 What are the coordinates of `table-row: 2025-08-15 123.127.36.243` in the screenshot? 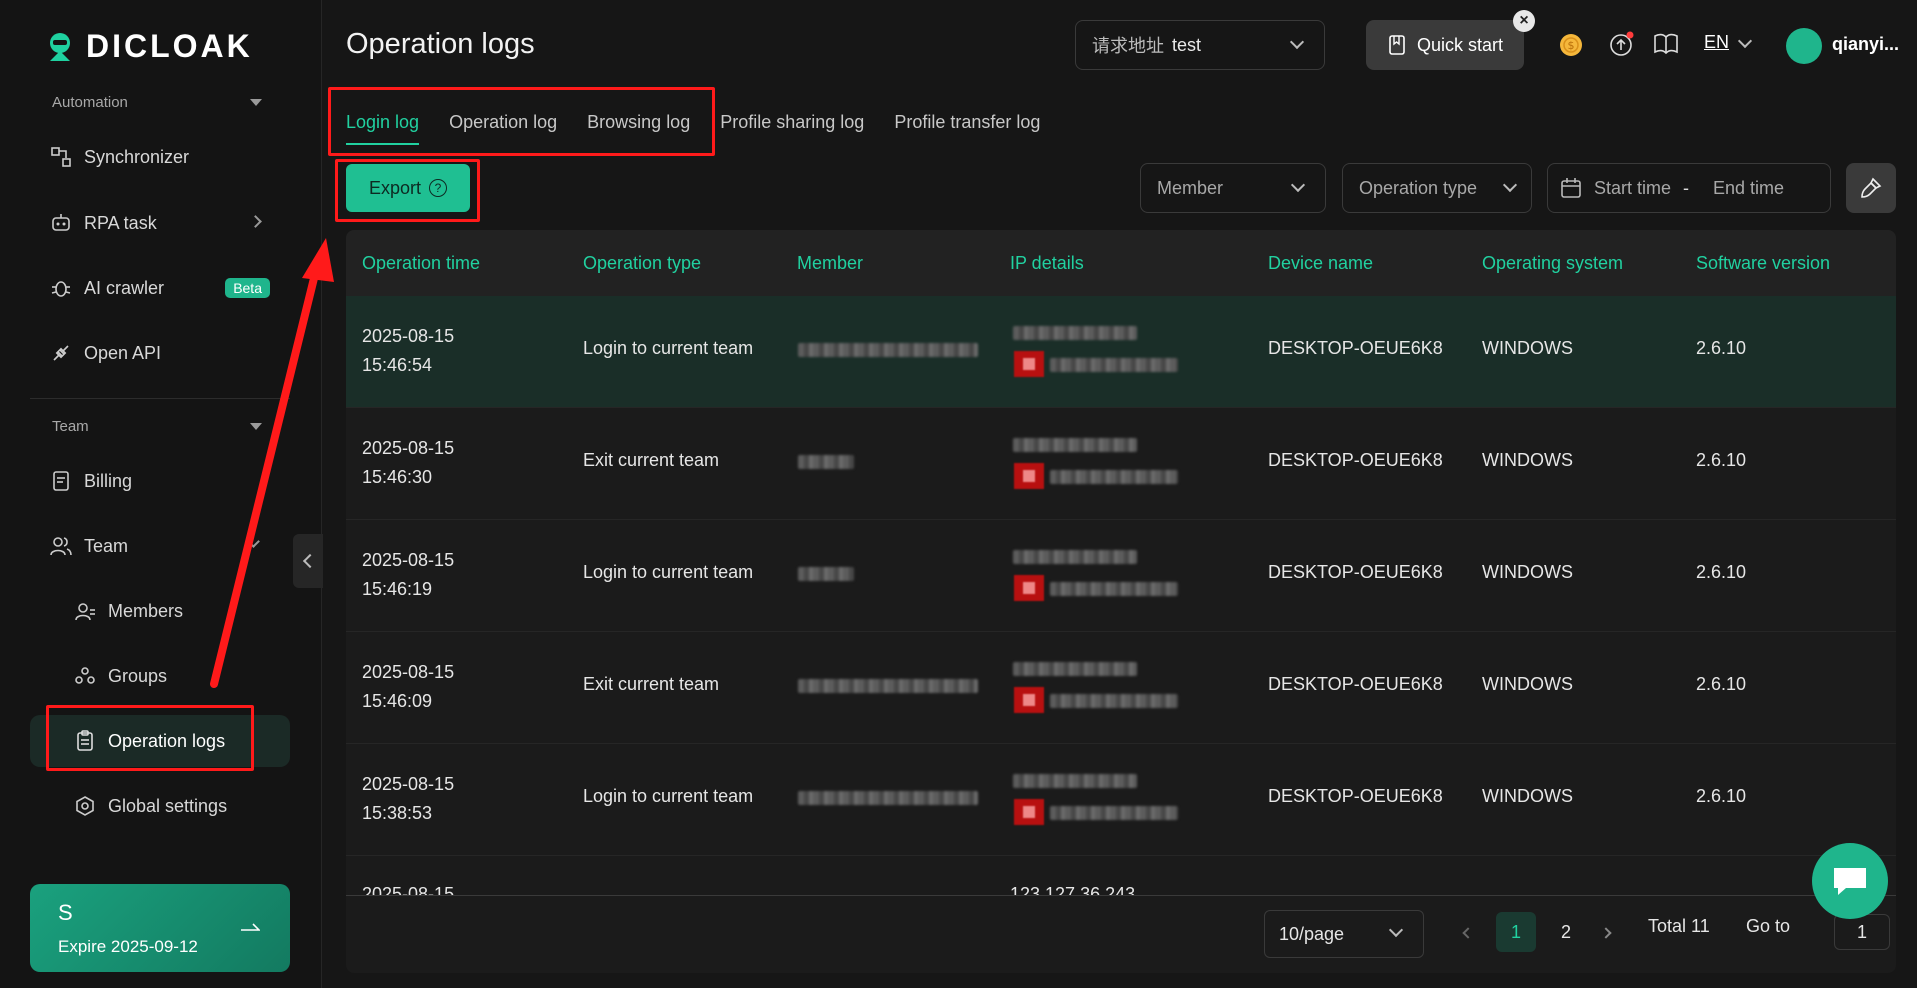 It's located at (1121, 876).